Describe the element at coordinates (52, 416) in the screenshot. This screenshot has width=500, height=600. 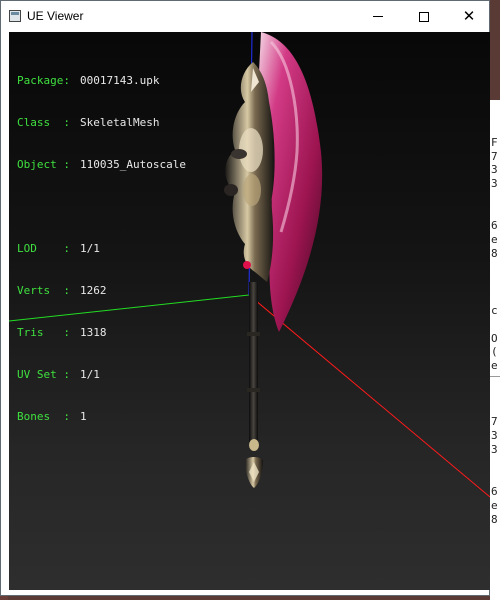
I see `info-bones: Bones :1` at that location.